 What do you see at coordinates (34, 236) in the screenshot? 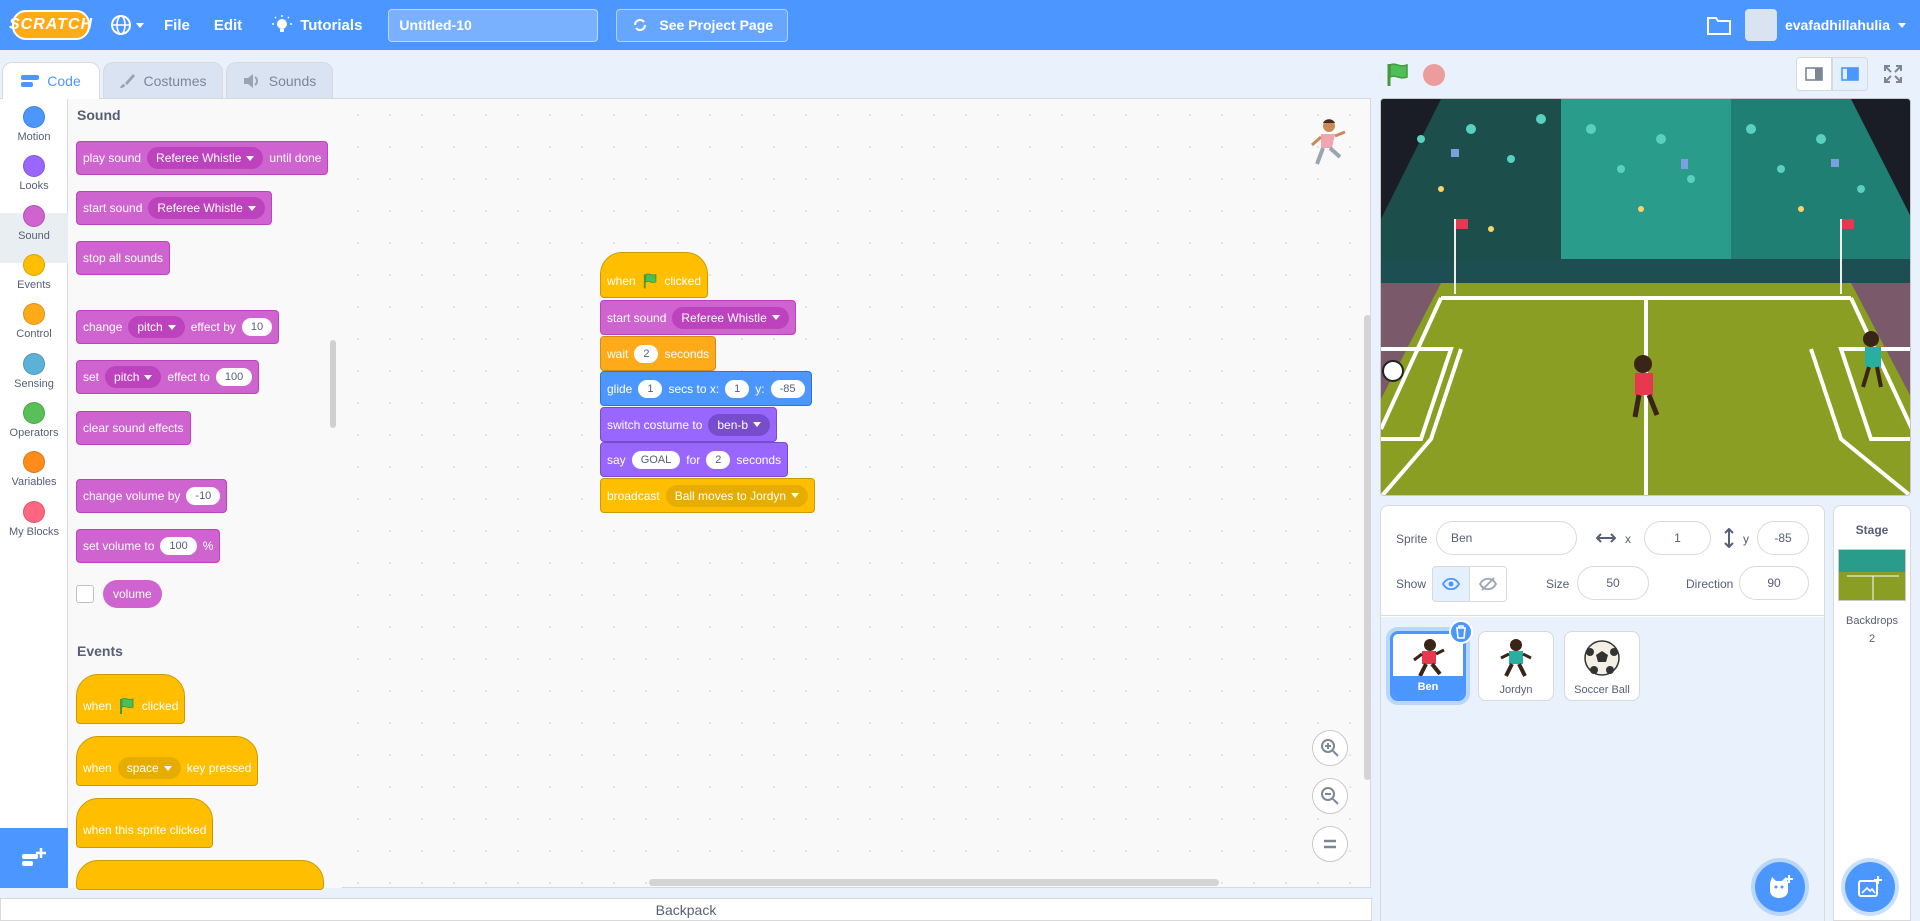
I see `category-label: Sound` at bounding box center [34, 236].